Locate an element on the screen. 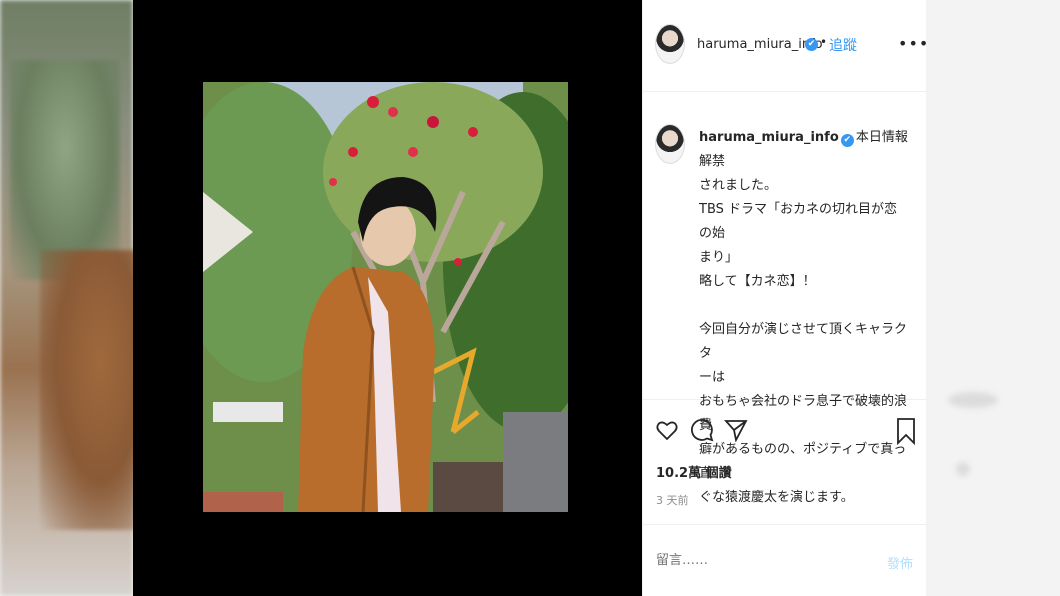 Image resolution: width=1060 pixels, height=596 pixels. heart-icon is located at coordinates (667, 430).